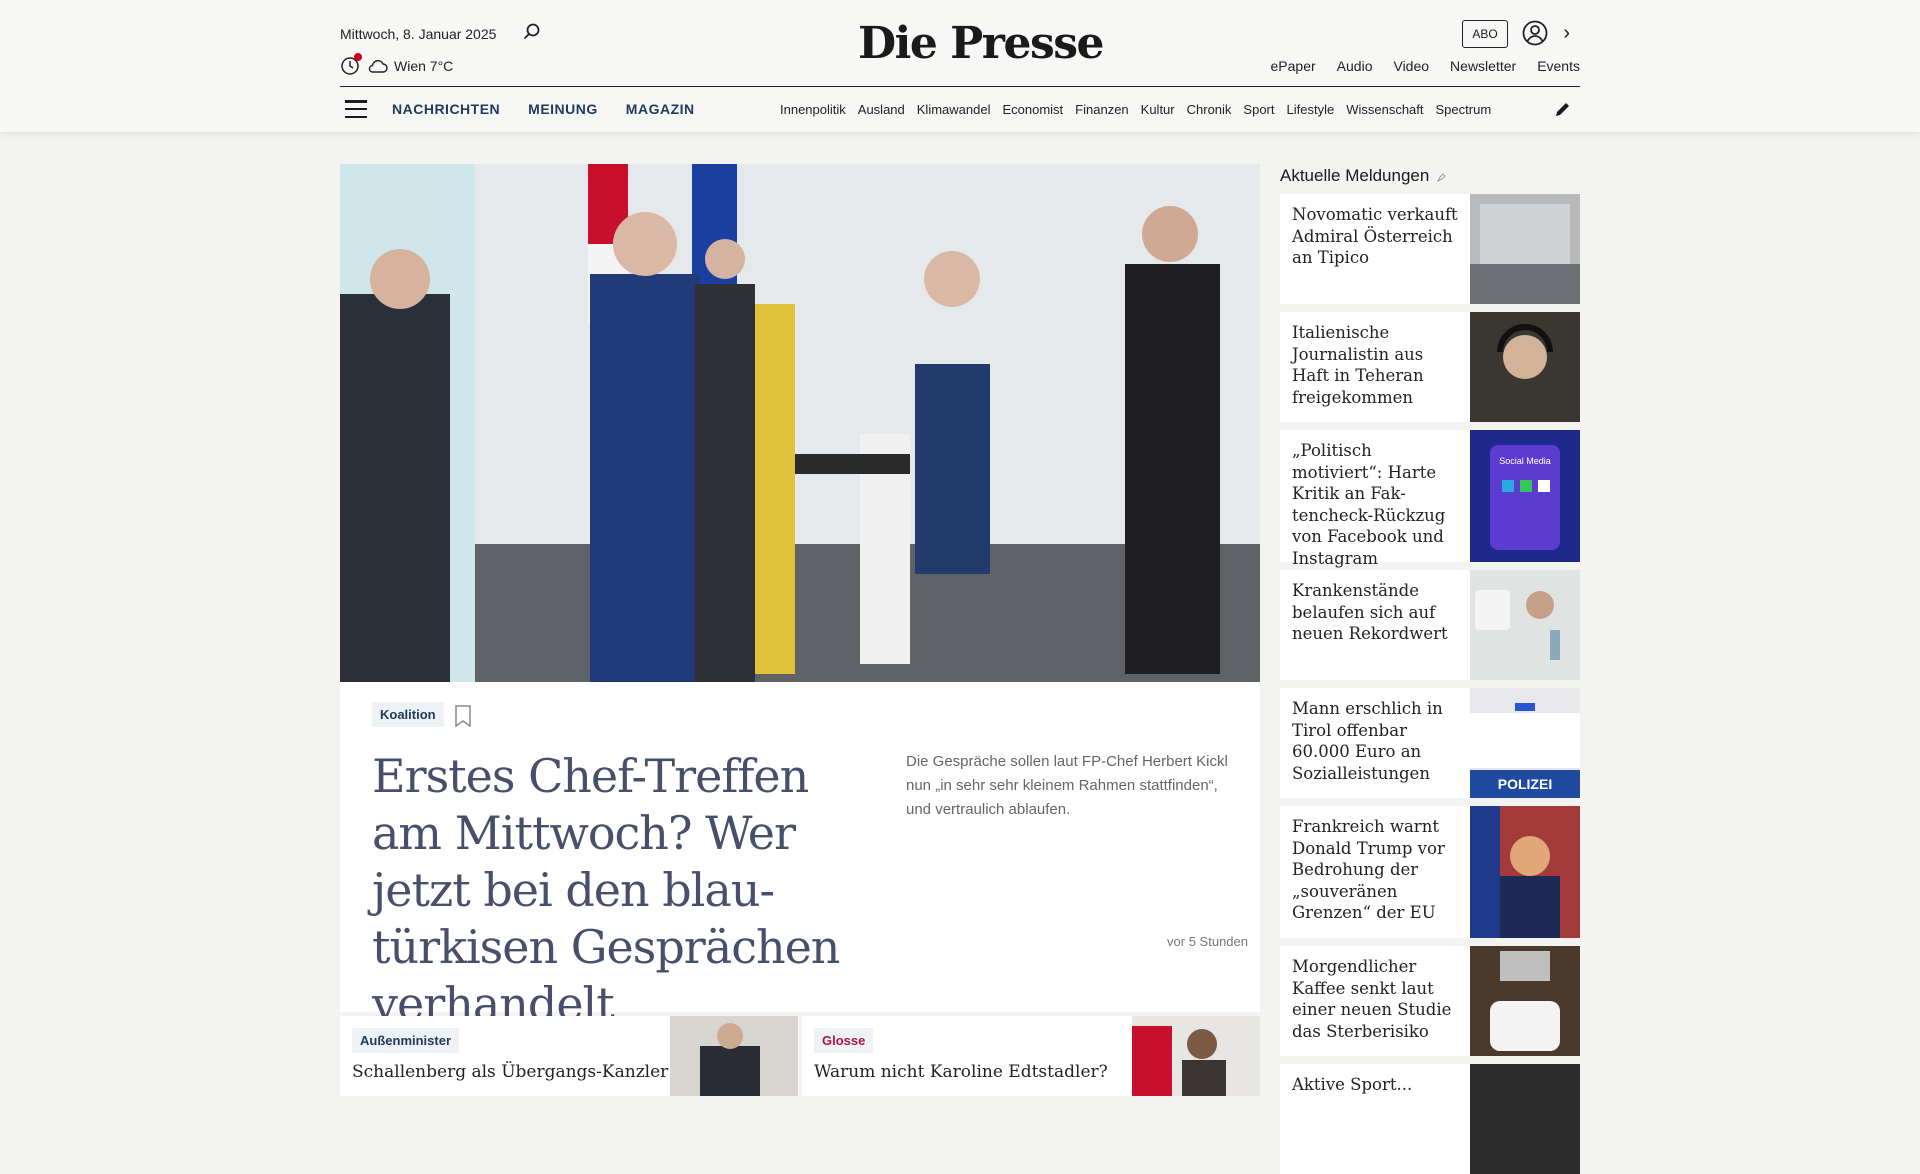 Image resolution: width=1920 pixels, height=1174 pixels. Describe the element at coordinates (1411, 66) in the screenshot. I see `link-video: Video` at that location.